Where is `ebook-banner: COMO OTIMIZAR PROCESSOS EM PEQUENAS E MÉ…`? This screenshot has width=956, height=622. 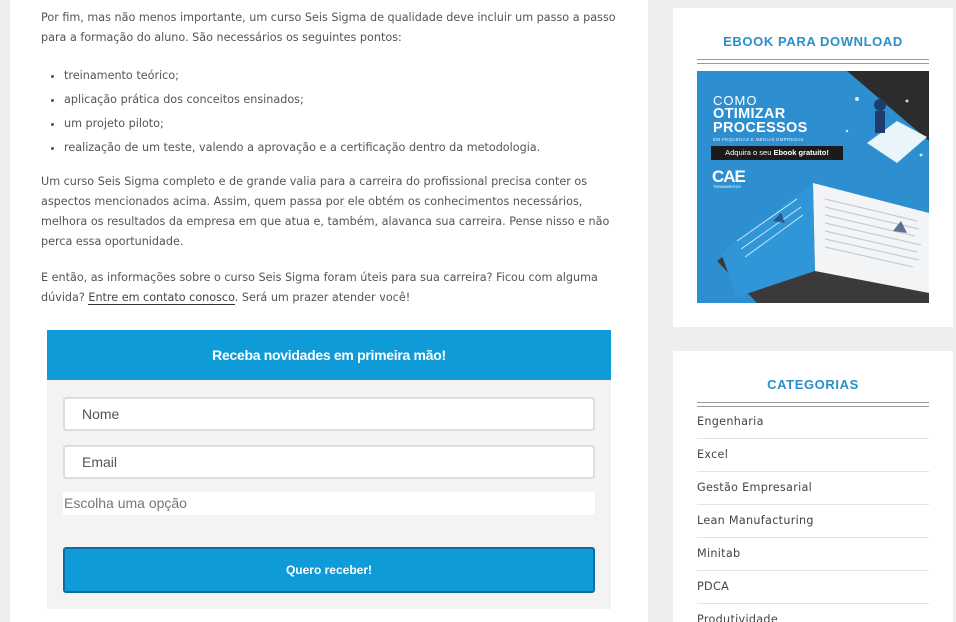 ebook-banner: COMO OTIMIZAR PROCESSOS EM PEQUENAS E MÉ… is located at coordinates (813, 187).